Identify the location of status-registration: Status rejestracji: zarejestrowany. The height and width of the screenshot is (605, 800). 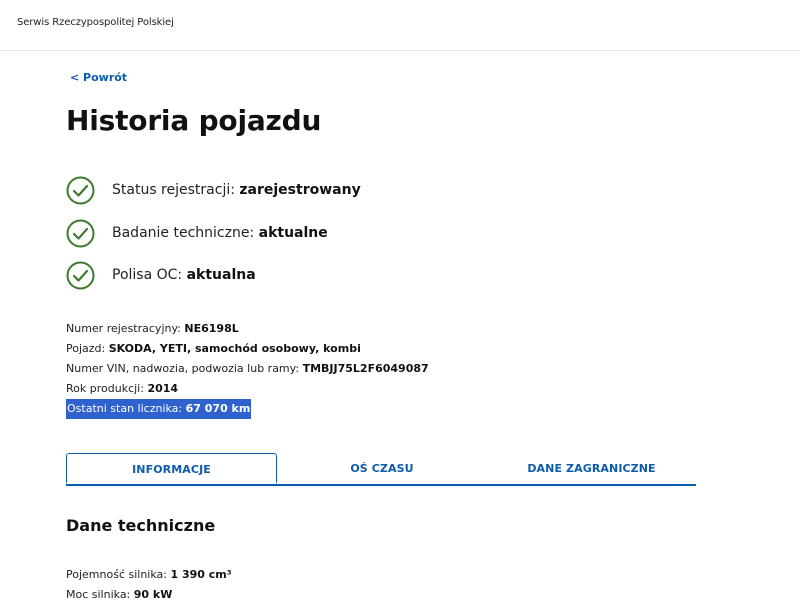
(213, 190).